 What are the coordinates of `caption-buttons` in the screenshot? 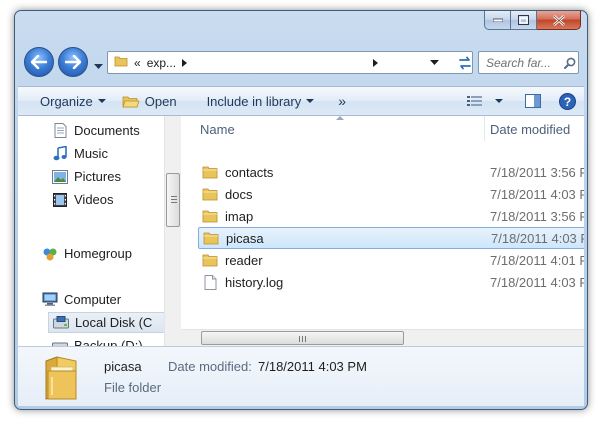 It's located at (532, 20).